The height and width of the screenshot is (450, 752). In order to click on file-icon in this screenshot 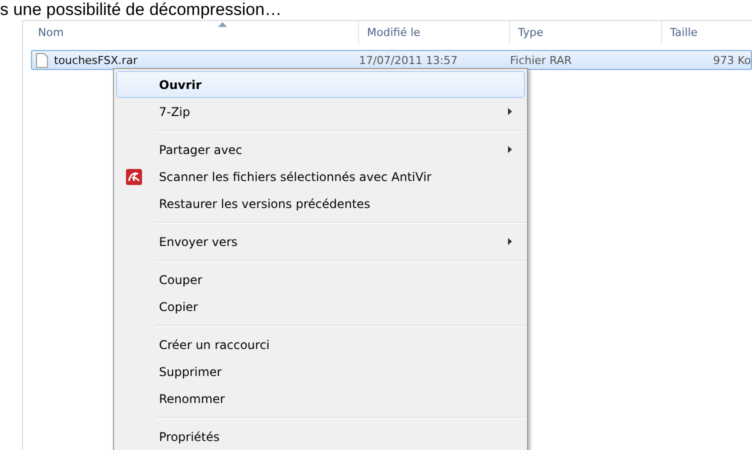, I will do `click(42, 60)`.